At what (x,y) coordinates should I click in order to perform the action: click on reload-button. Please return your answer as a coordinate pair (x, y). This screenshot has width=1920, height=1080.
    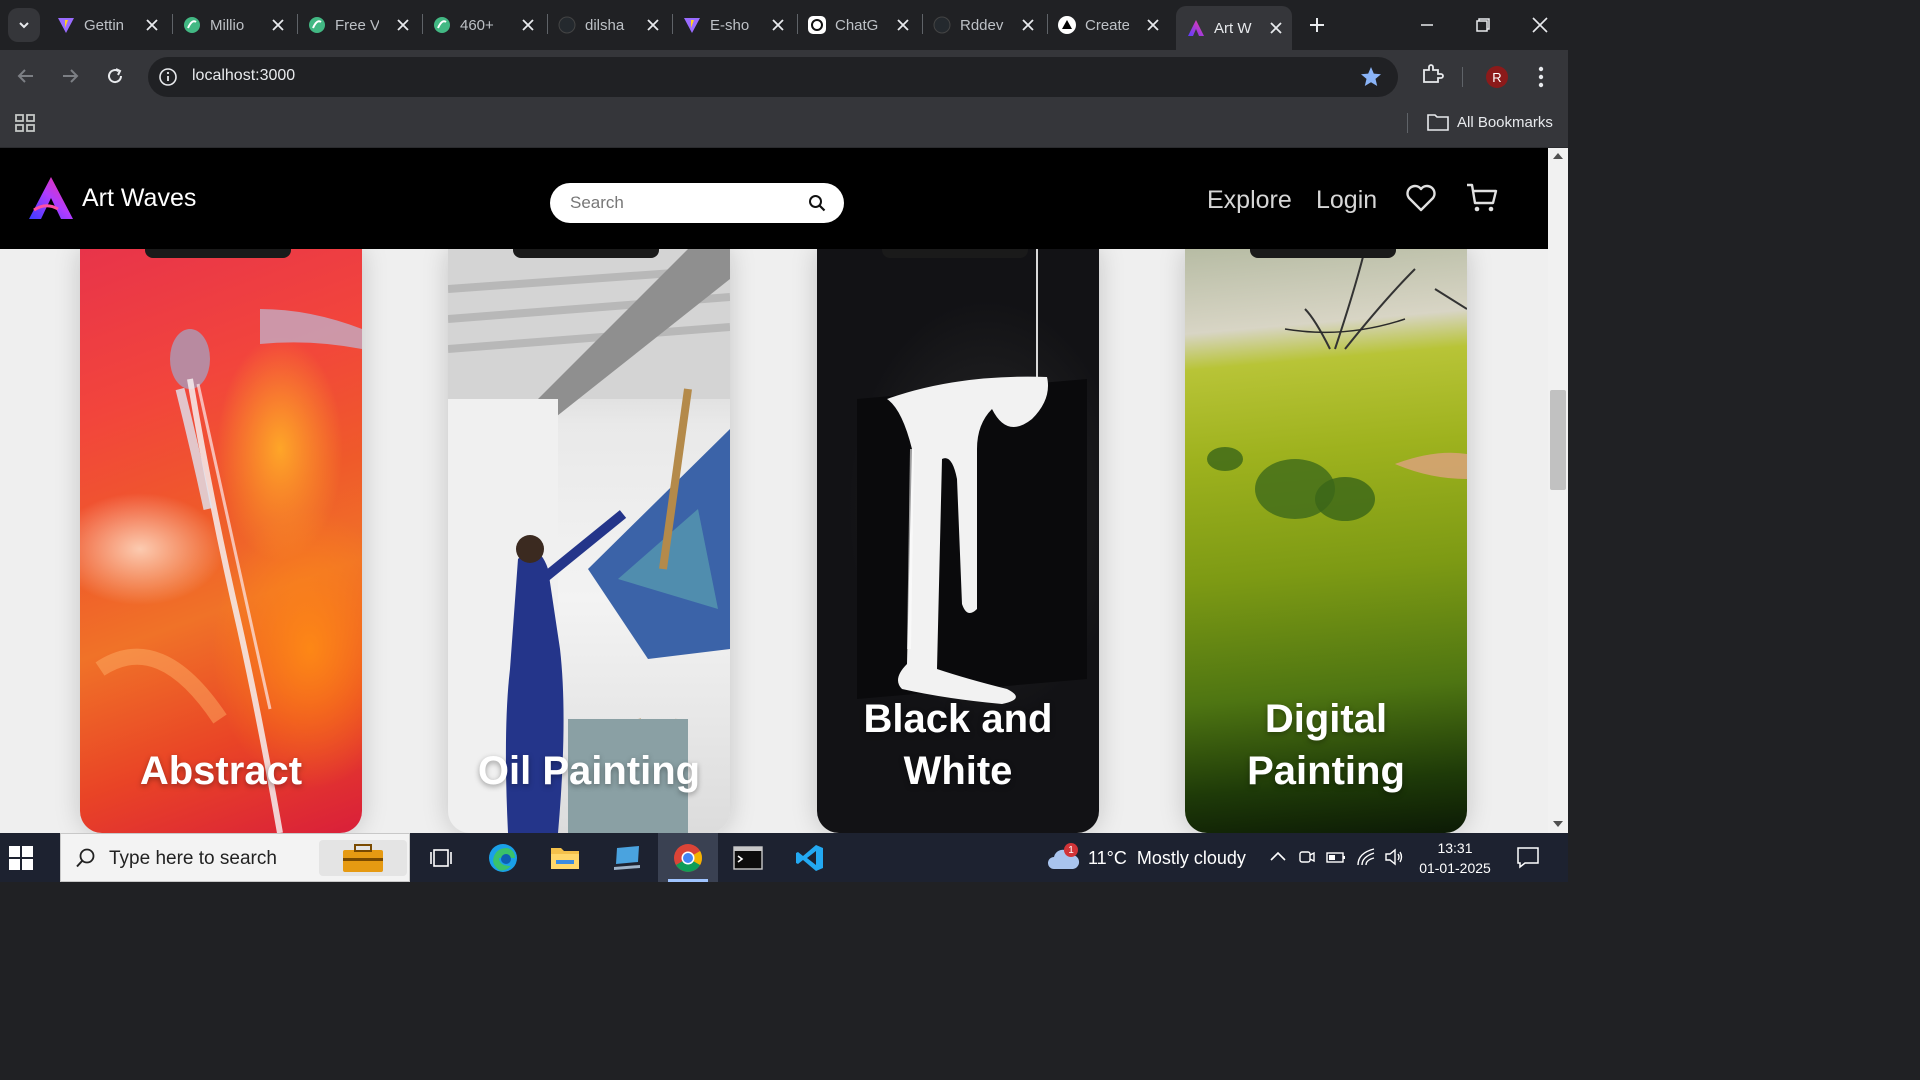
    Looking at the image, I should click on (115, 76).